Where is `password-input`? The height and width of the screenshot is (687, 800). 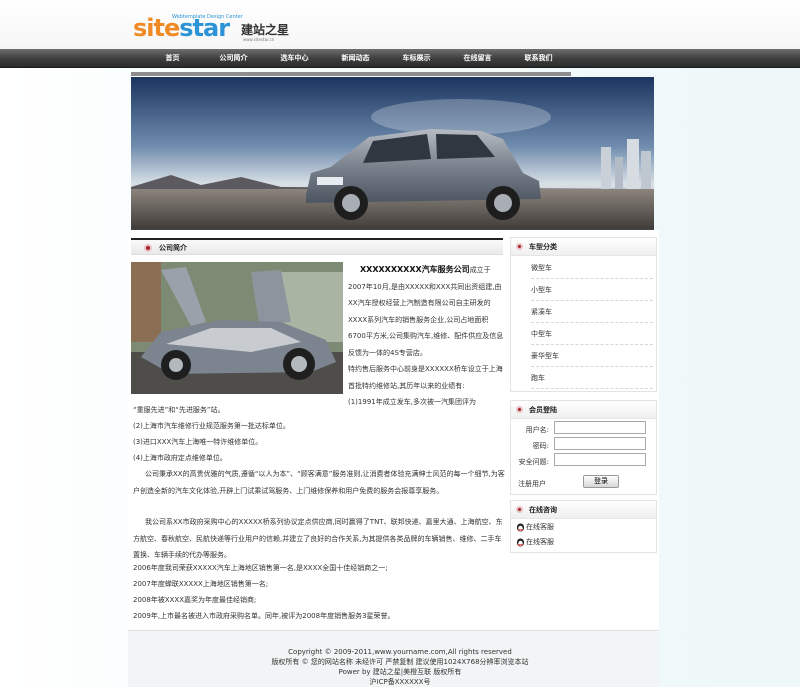
password-input is located at coordinates (600, 443).